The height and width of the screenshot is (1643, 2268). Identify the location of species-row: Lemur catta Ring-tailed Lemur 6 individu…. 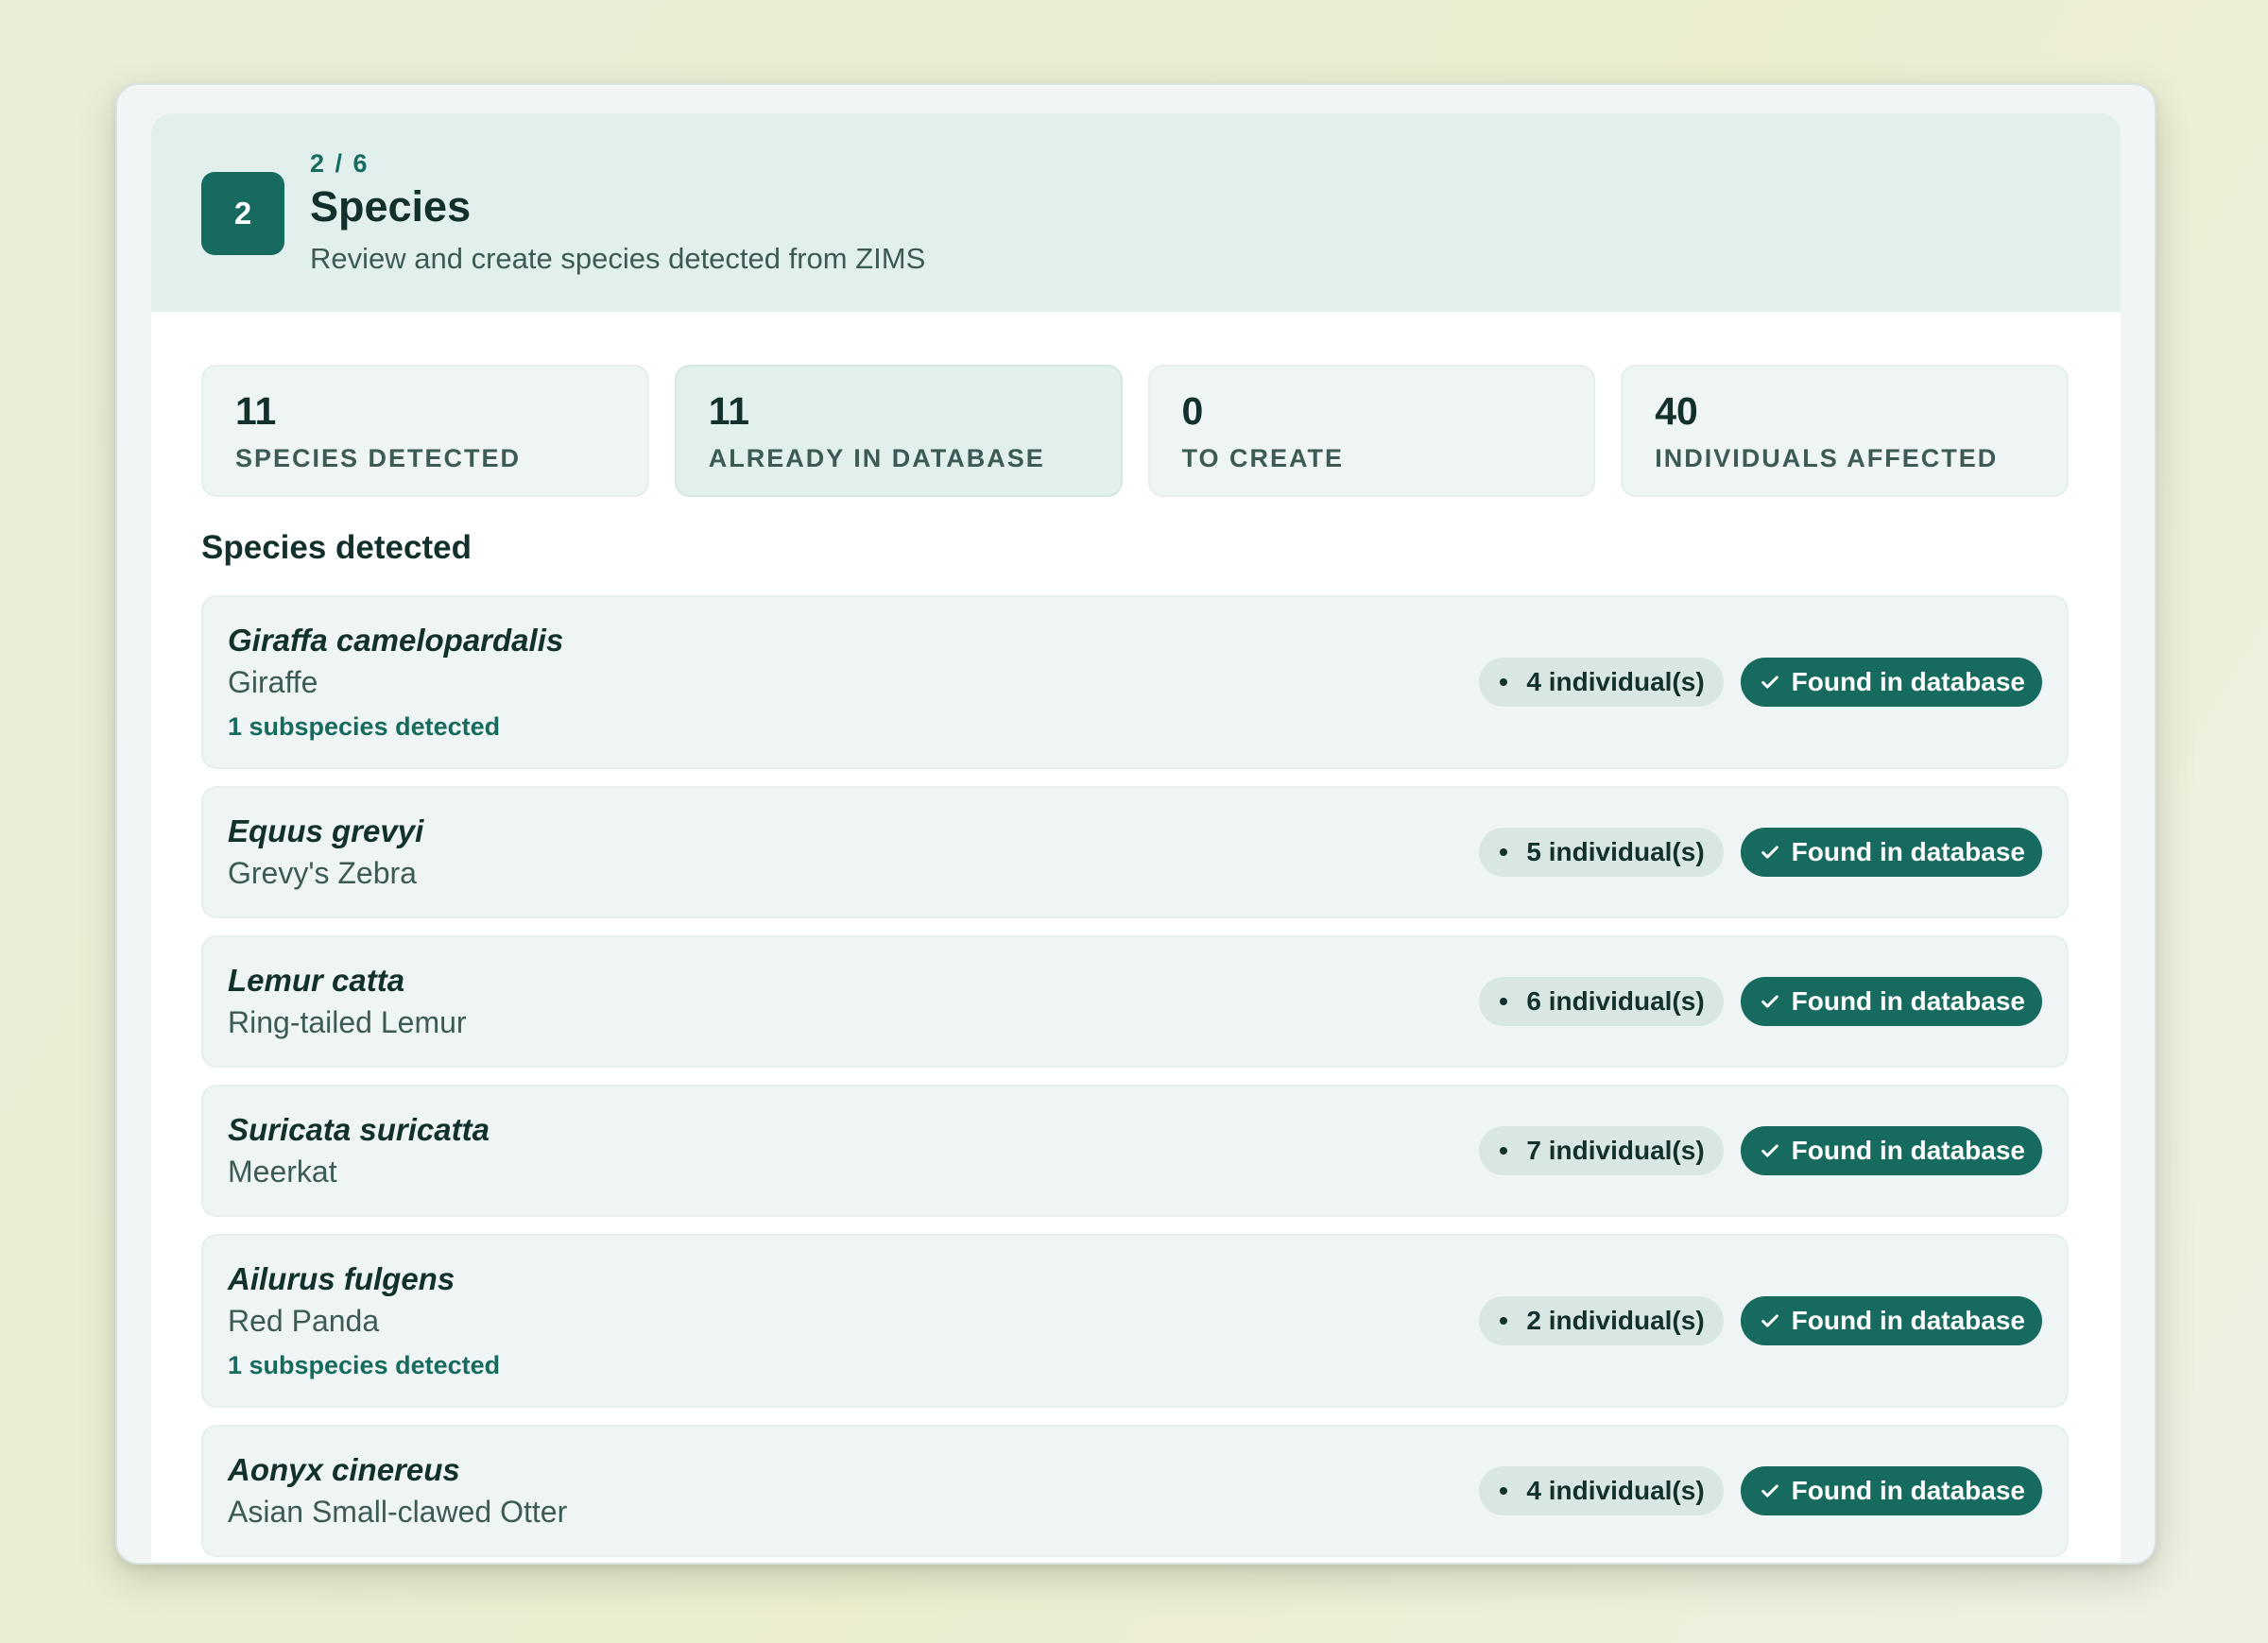
(1135, 1001).